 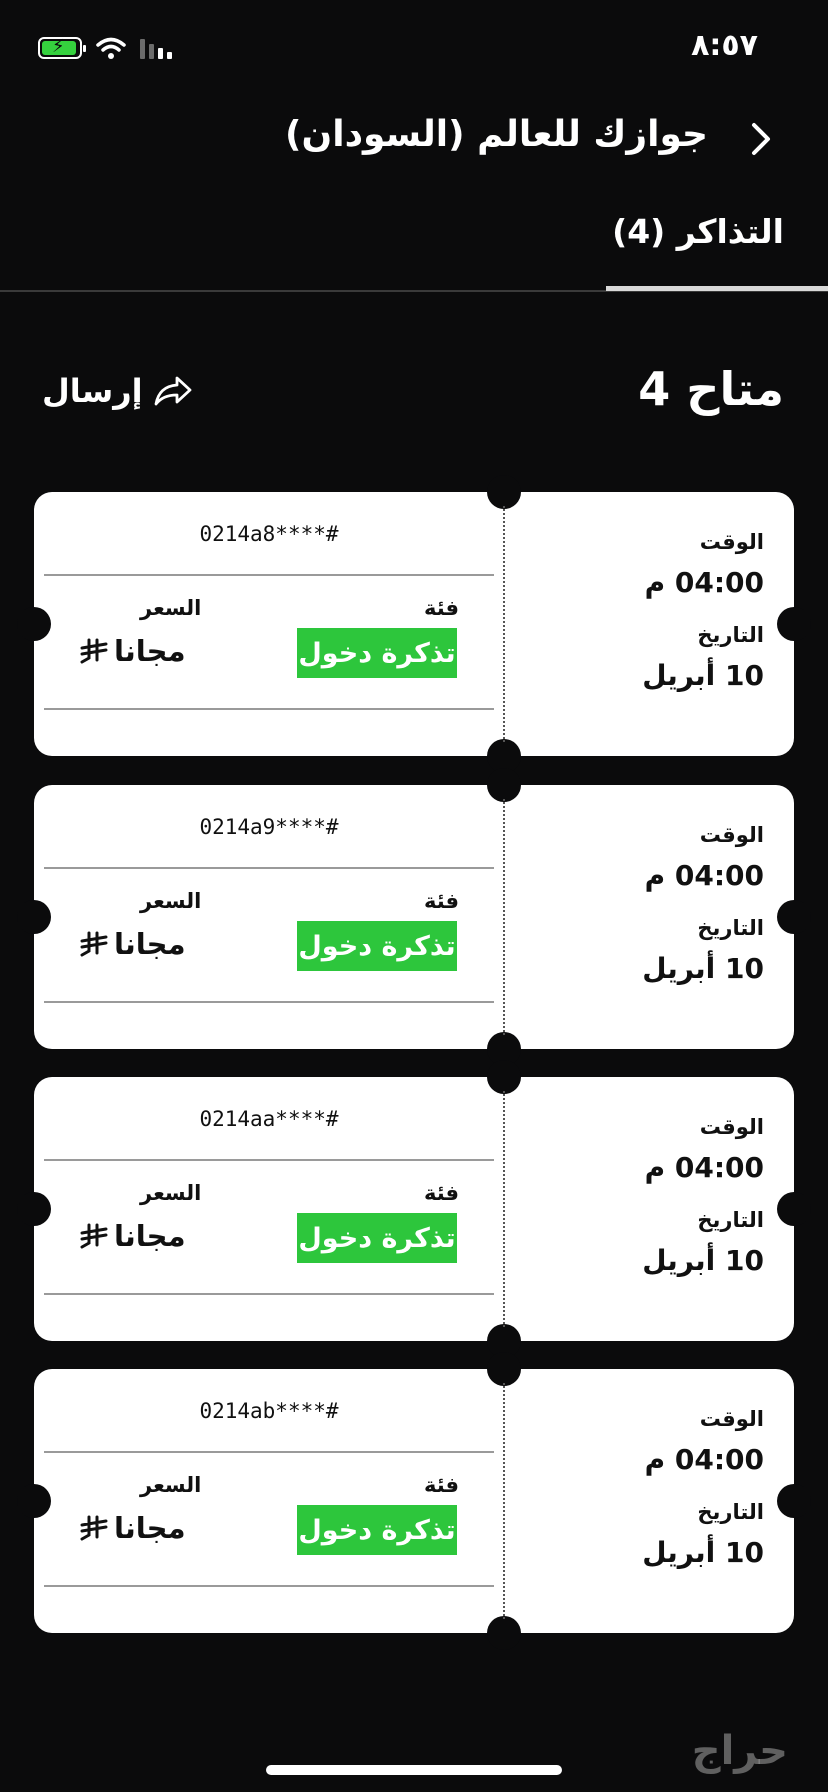 I want to click on ticket-serial: 0214ab****#, so click(x=269, y=1411).